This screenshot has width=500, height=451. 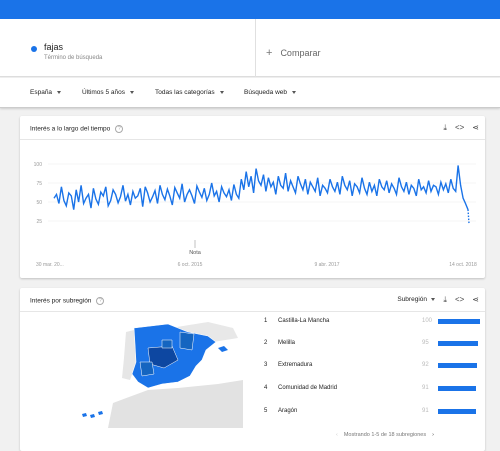 I want to click on filter-period-label: Últimos 5 años, so click(x=103, y=92).